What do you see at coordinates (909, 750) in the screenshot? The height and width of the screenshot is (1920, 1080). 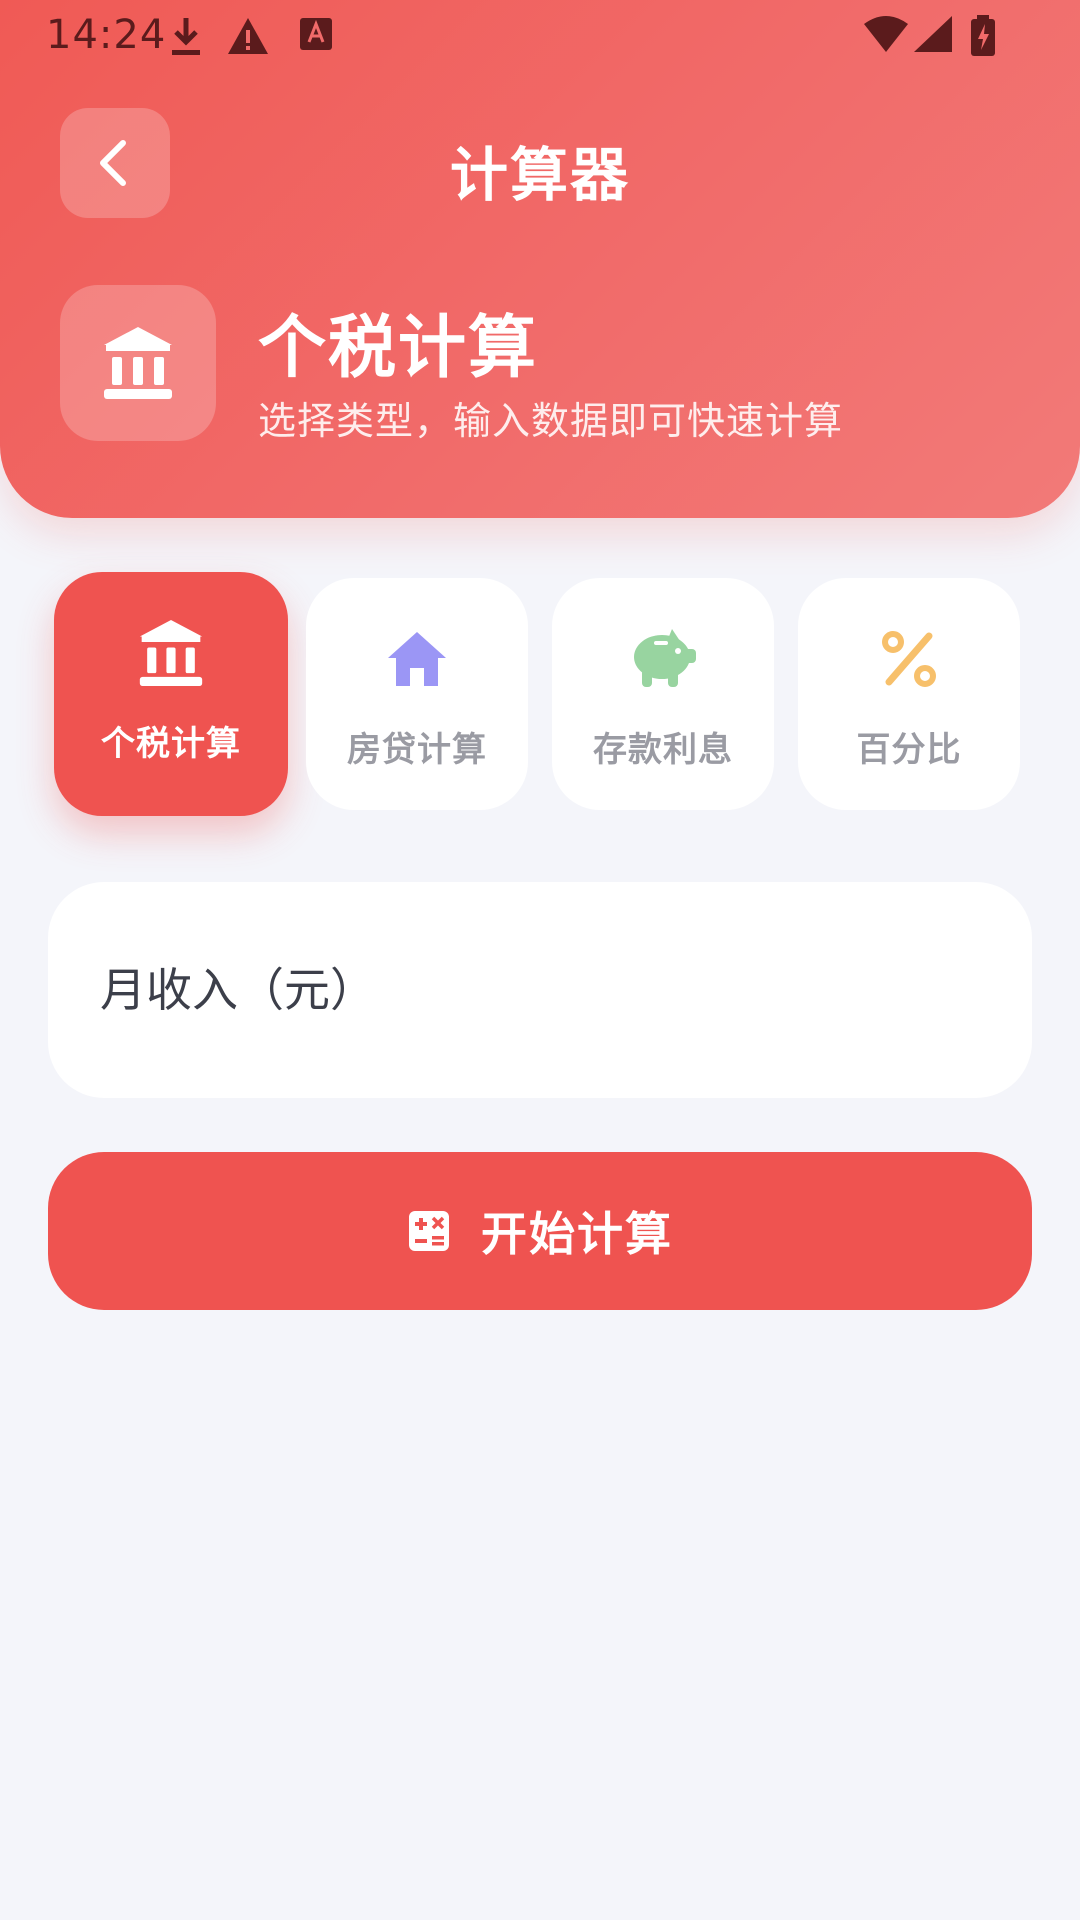 I see `tab-label: 百分比` at bounding box center [909, 750].